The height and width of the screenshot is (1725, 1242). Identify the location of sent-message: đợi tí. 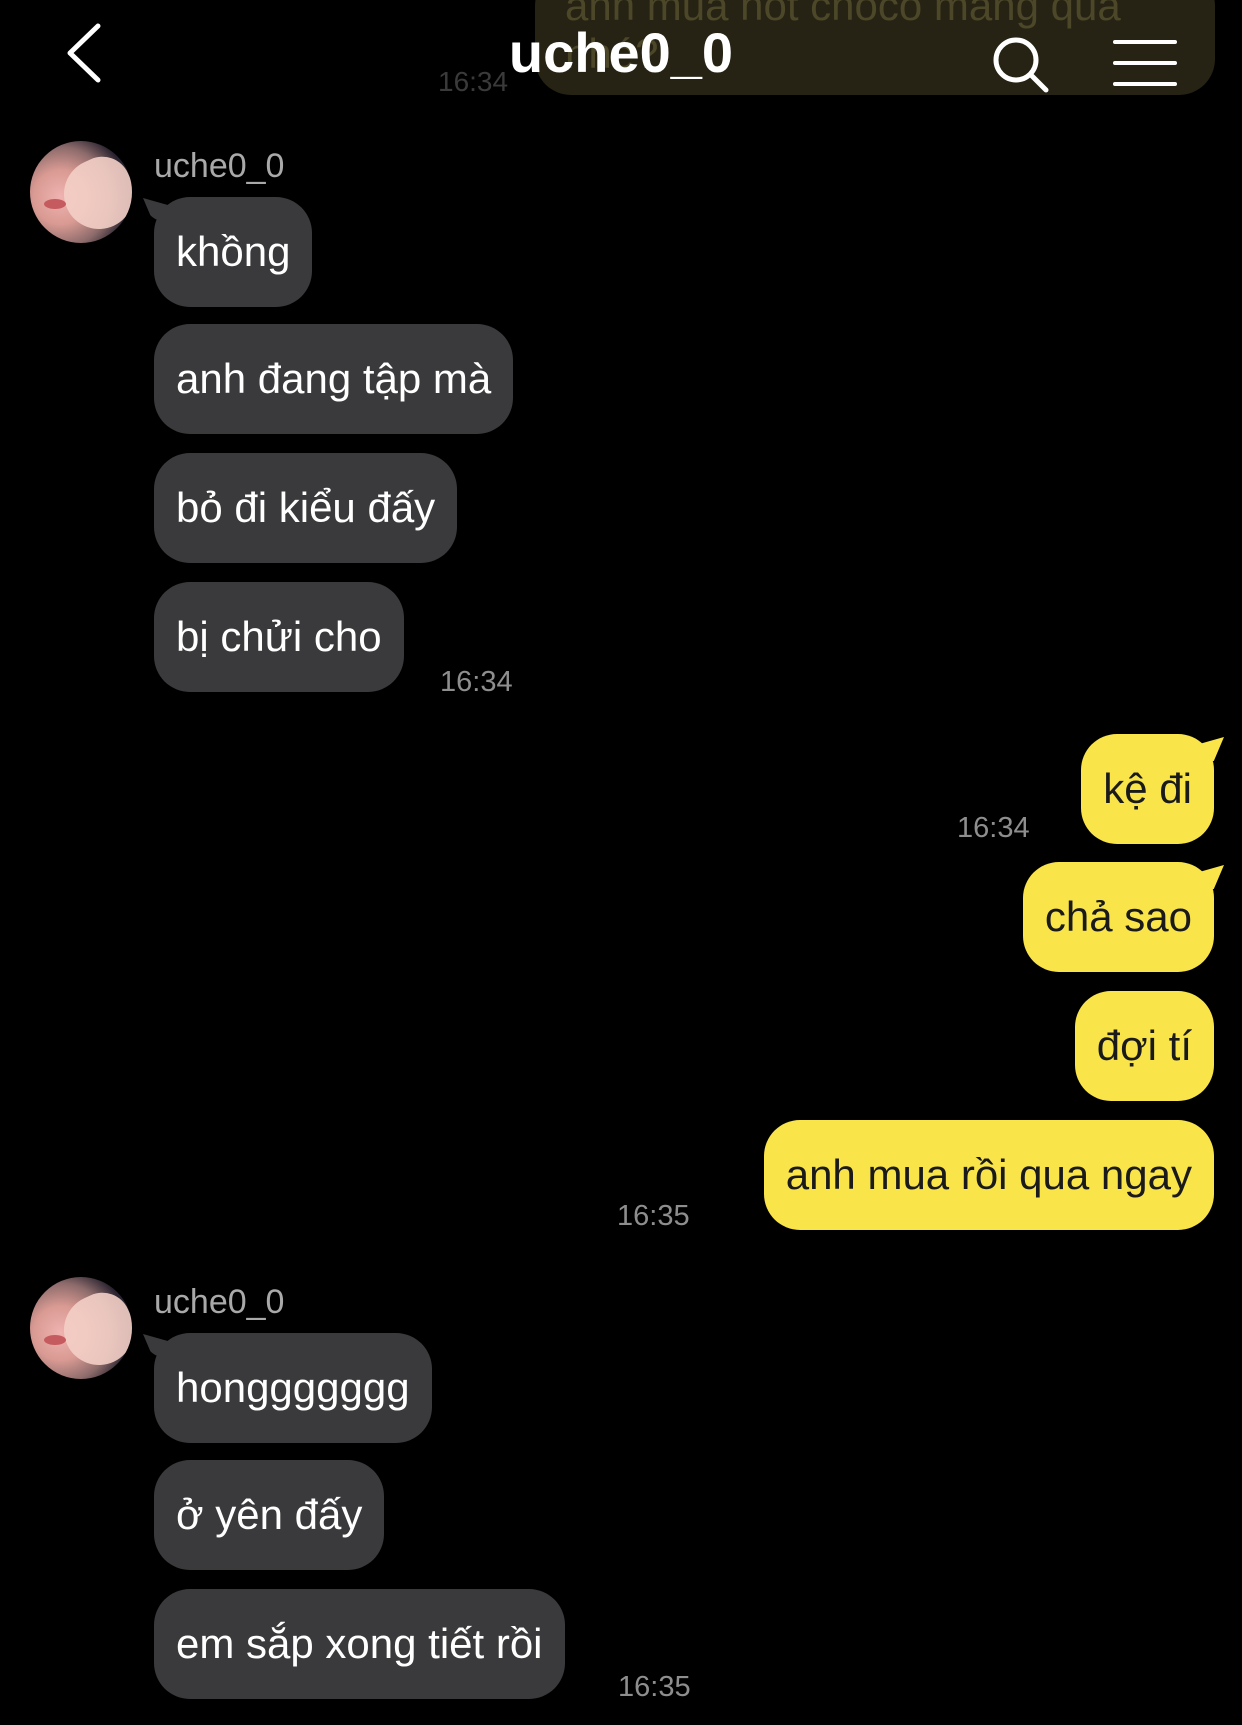
(1144, 1046).